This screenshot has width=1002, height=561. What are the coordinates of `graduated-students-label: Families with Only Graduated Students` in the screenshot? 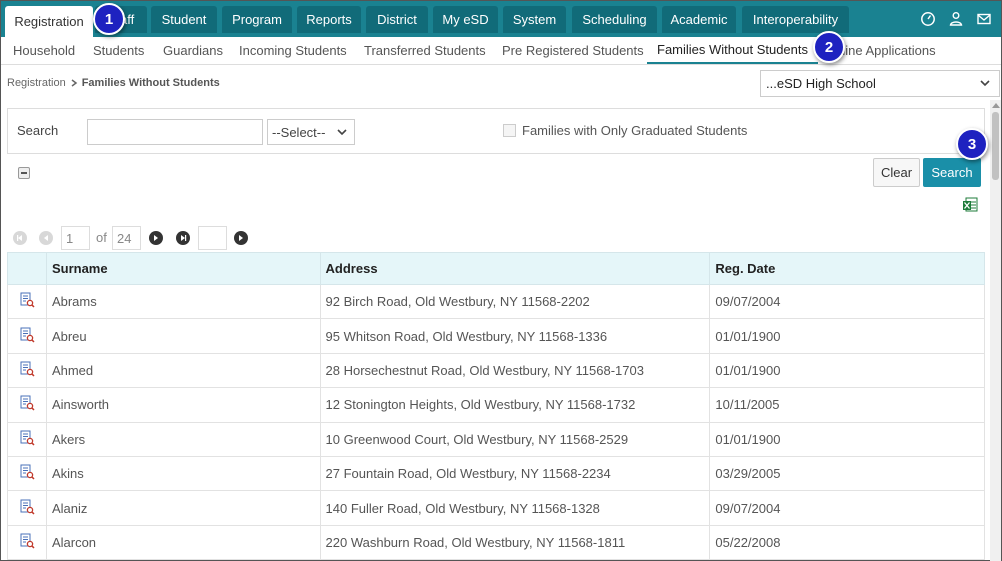 It's located at (635, 130).